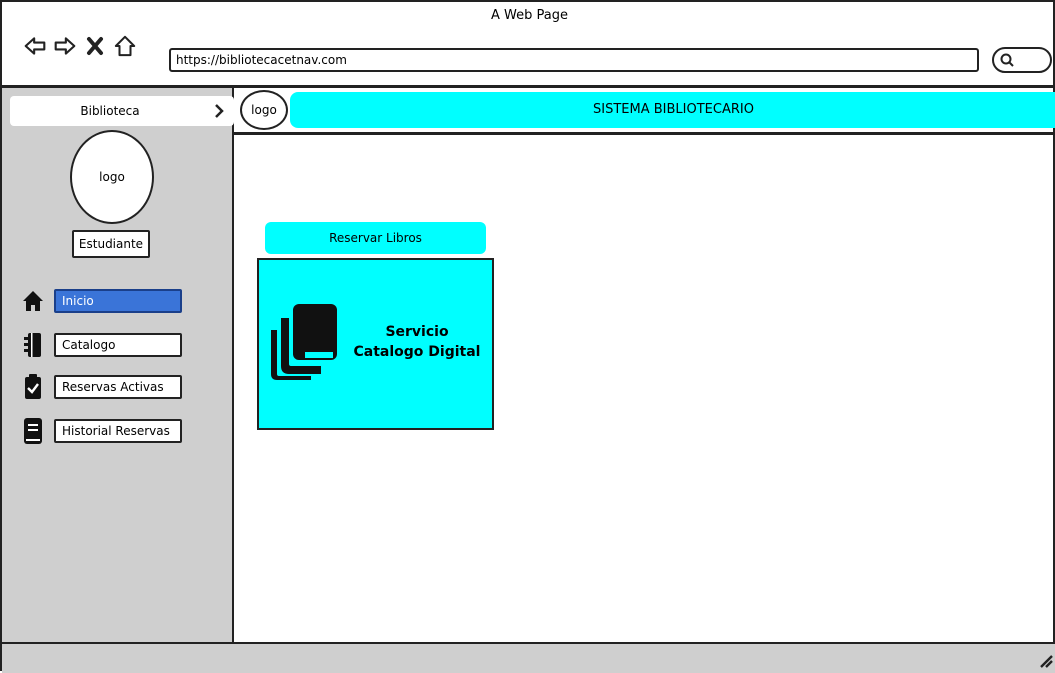 This screenshot has width=1055, height=673. I want to click on clipboard-check-icon, so click(33, 387).